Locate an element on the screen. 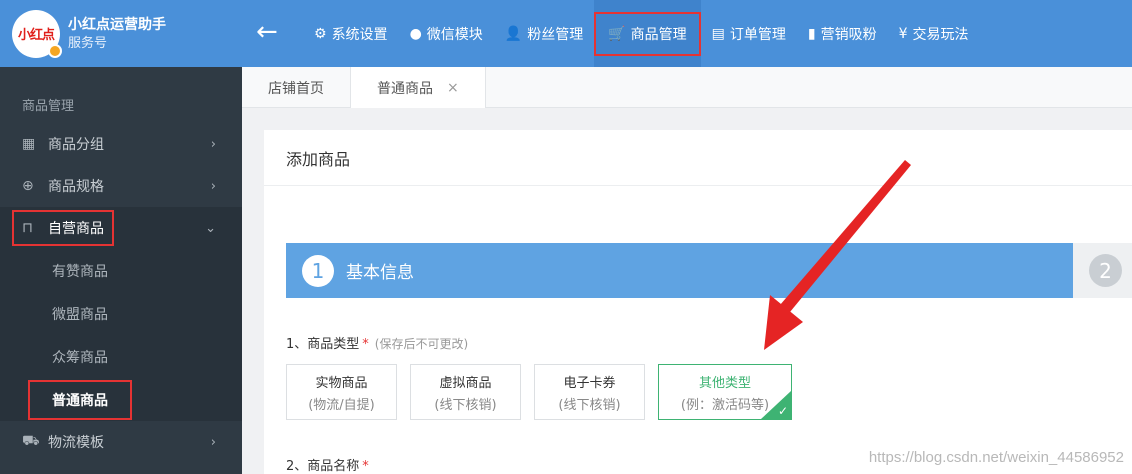 This screenshot has width=1132, height=474. brand-logo: 小红点 is located at coordinates (37, 33).